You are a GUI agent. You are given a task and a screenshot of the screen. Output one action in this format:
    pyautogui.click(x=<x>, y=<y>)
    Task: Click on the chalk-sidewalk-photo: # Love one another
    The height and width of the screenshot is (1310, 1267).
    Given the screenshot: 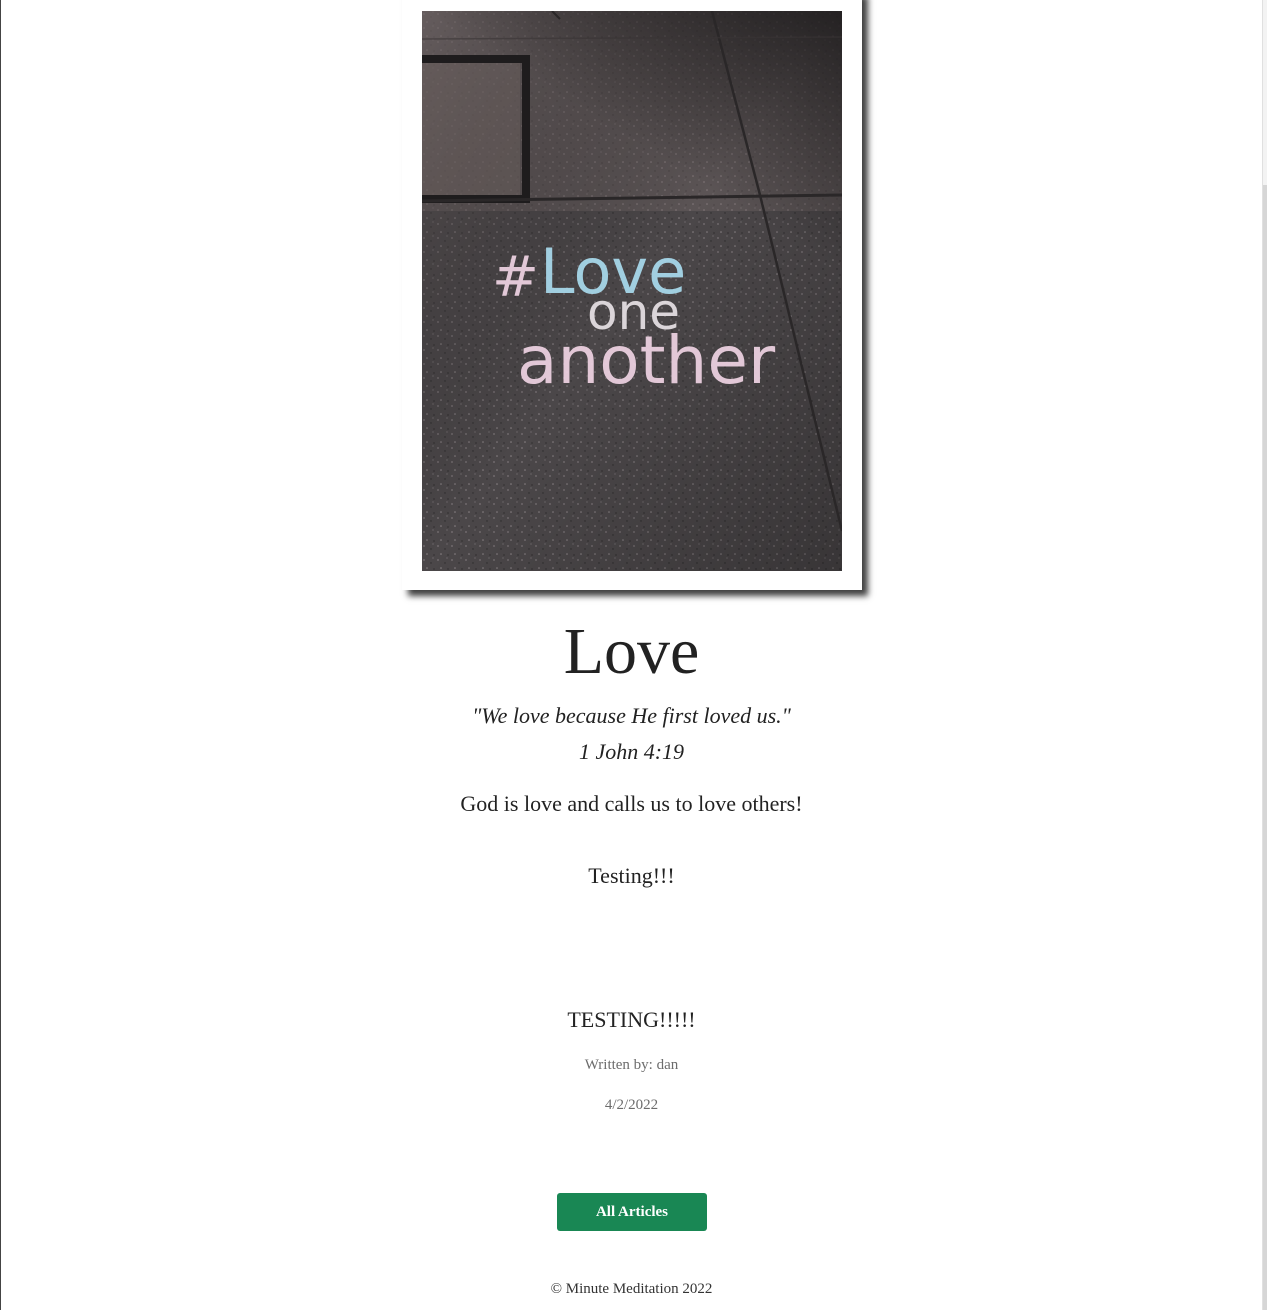 What is the action you would take?
    pyautogui.click(x=632, y=291)
    